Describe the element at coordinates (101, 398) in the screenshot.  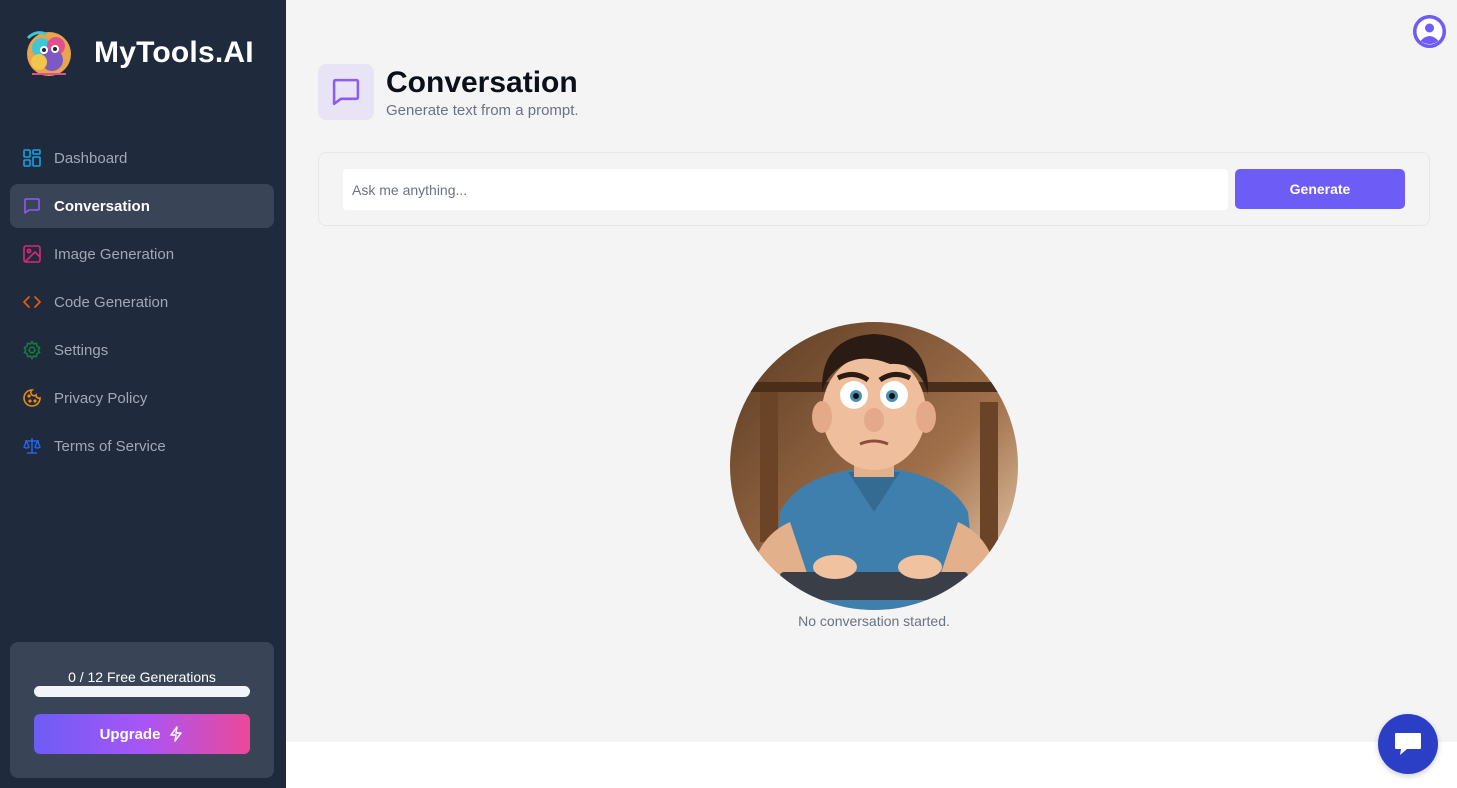
I see `sidebar-item-label: Privacy Policy` at that location.